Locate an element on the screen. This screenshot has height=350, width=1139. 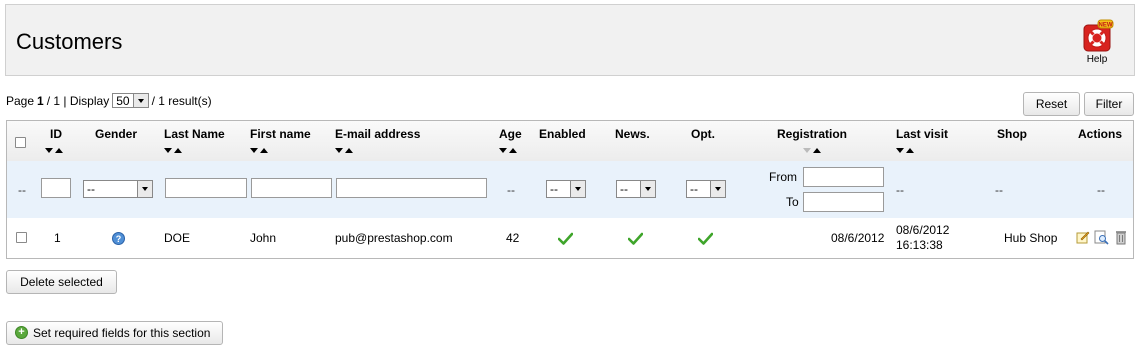
page-total: / 1 | Display is located at coordinates (78, 100).